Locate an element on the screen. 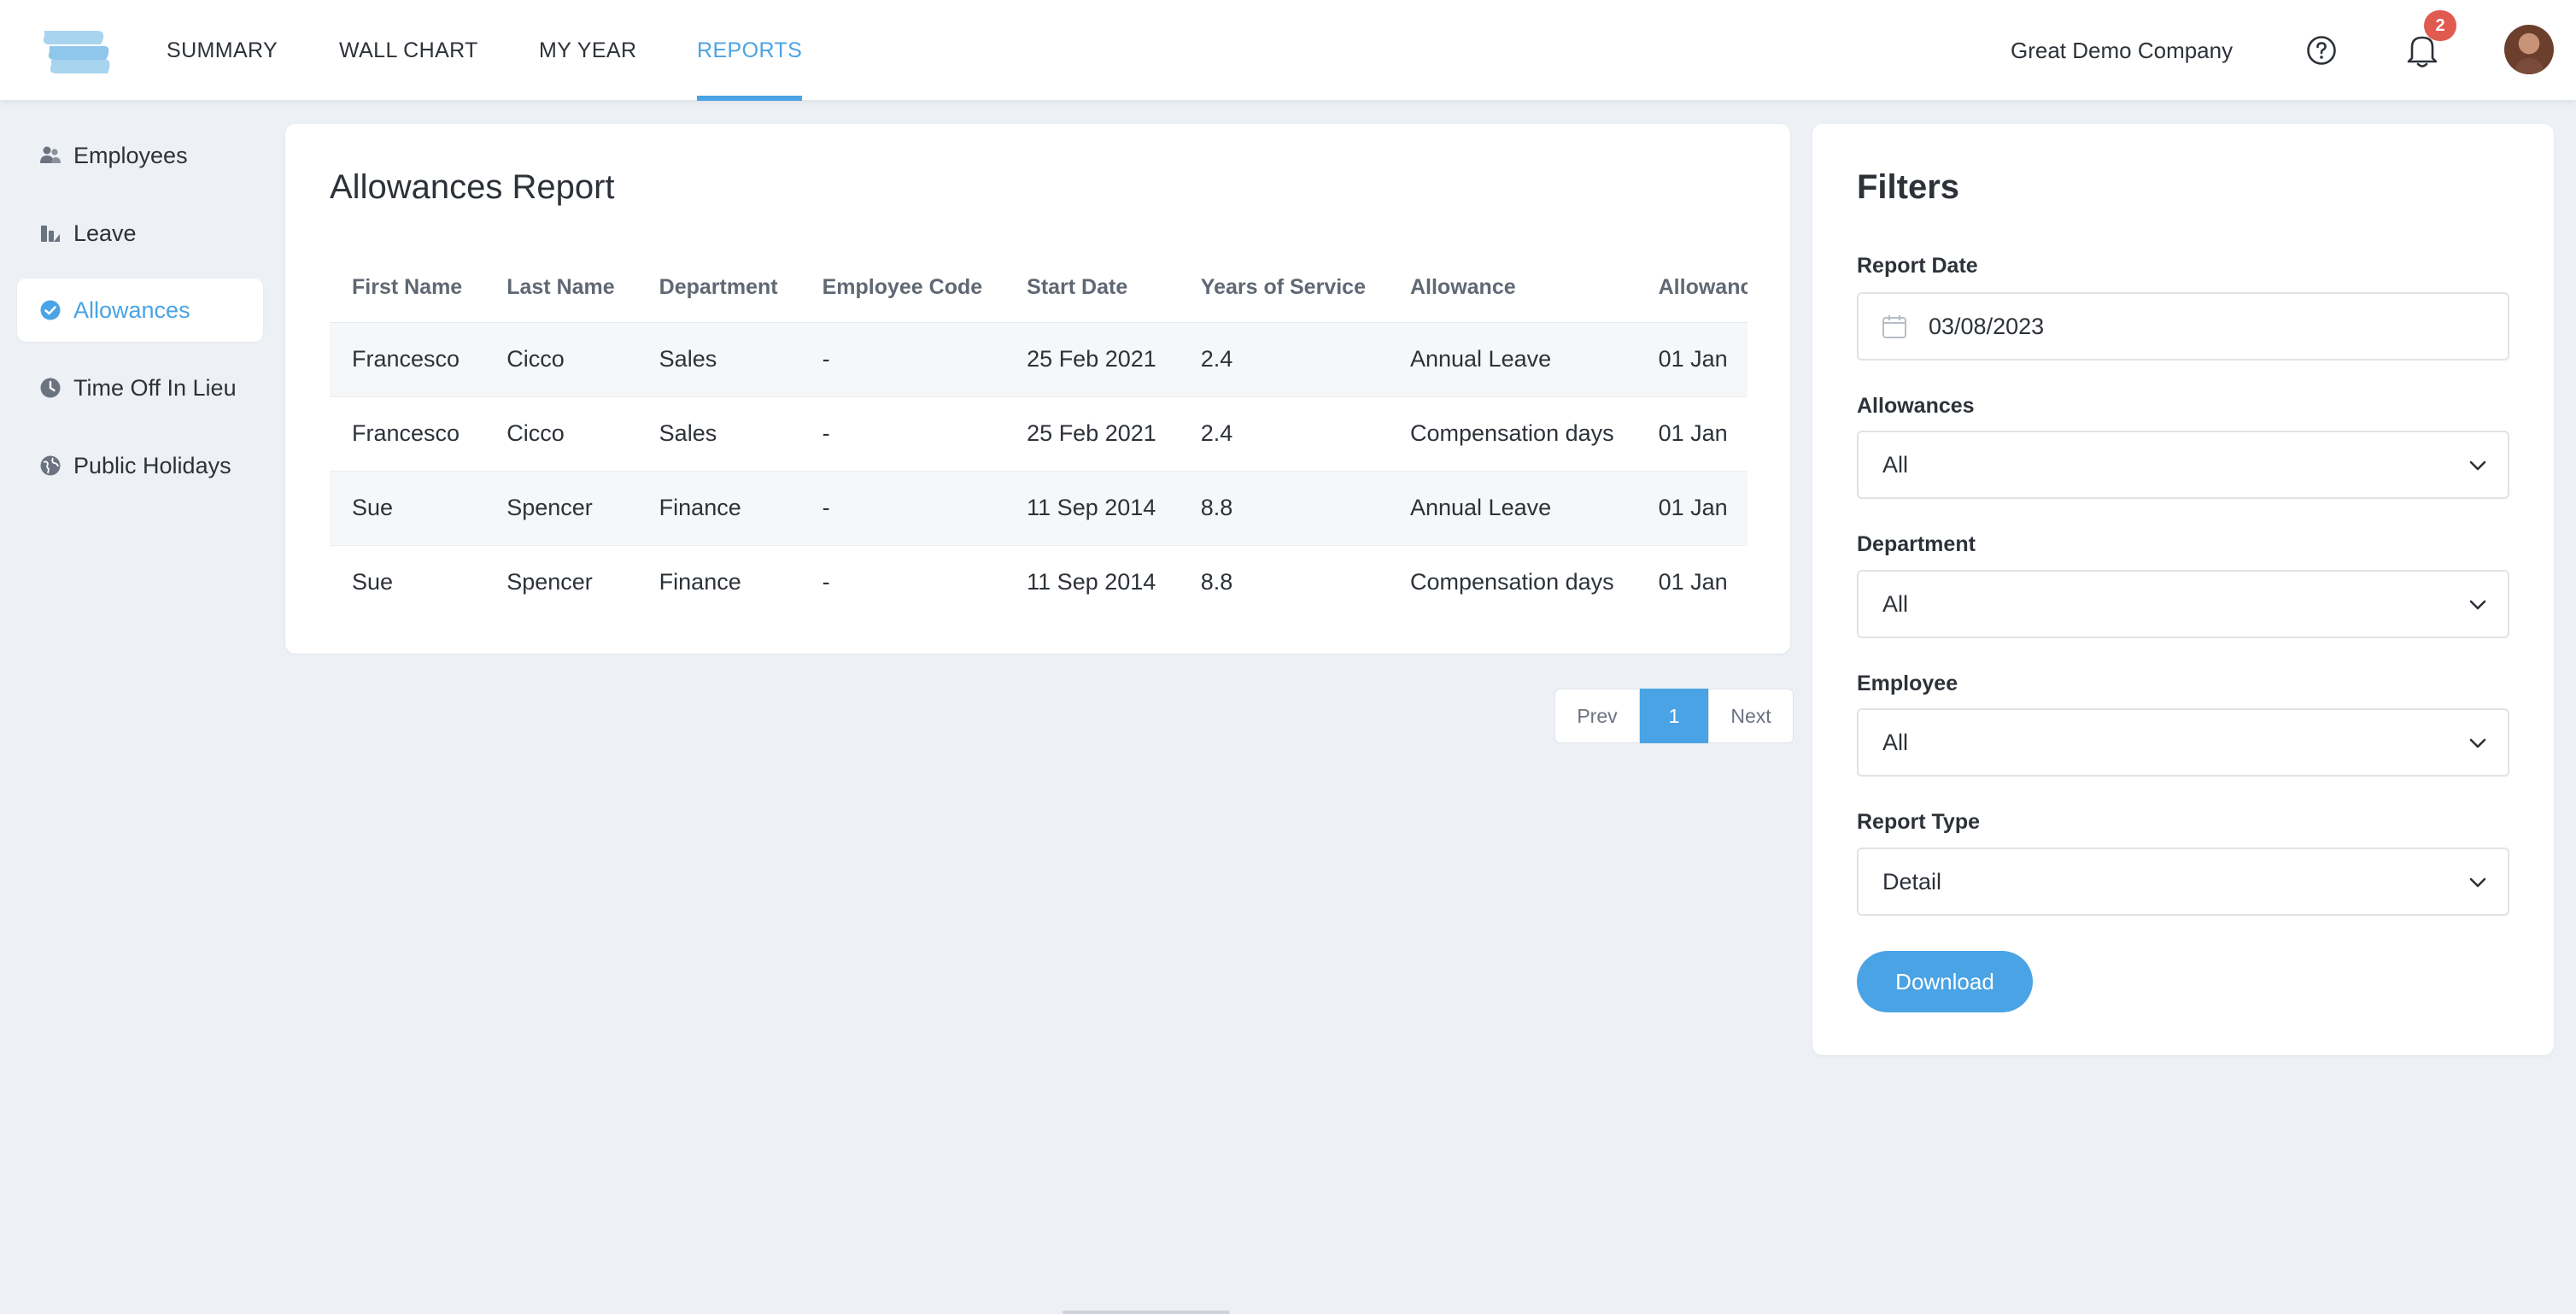 Image resolution: width=2576 pixels, height=1314 pixels. filters-title: Filters is located at coordinates (1908, 187).